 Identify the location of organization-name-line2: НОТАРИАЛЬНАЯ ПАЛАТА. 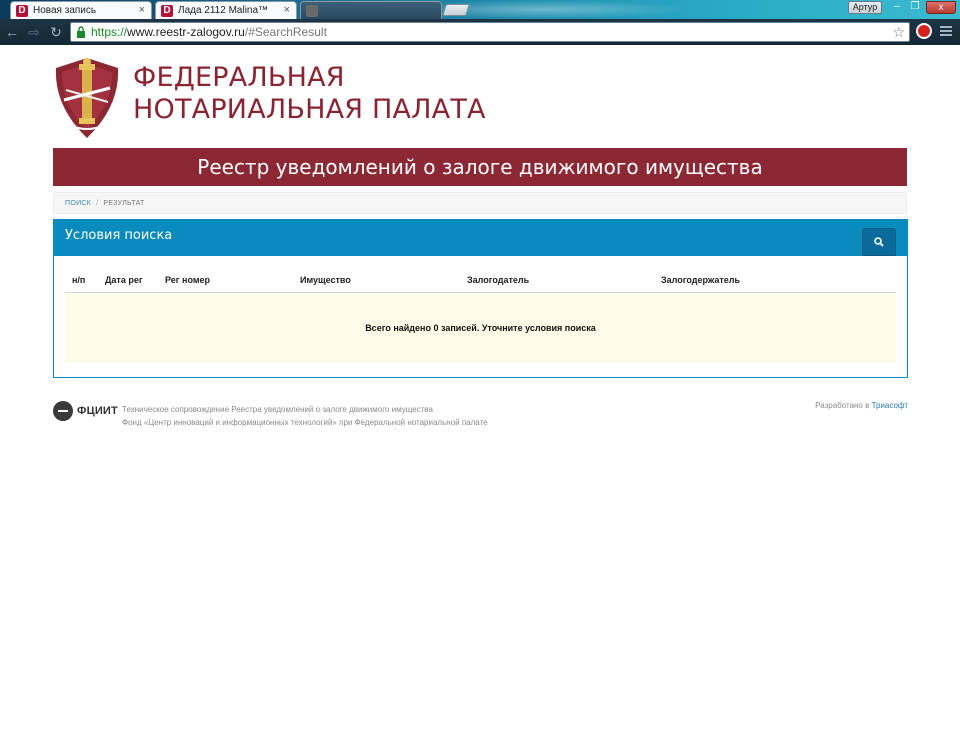
(309, 109).